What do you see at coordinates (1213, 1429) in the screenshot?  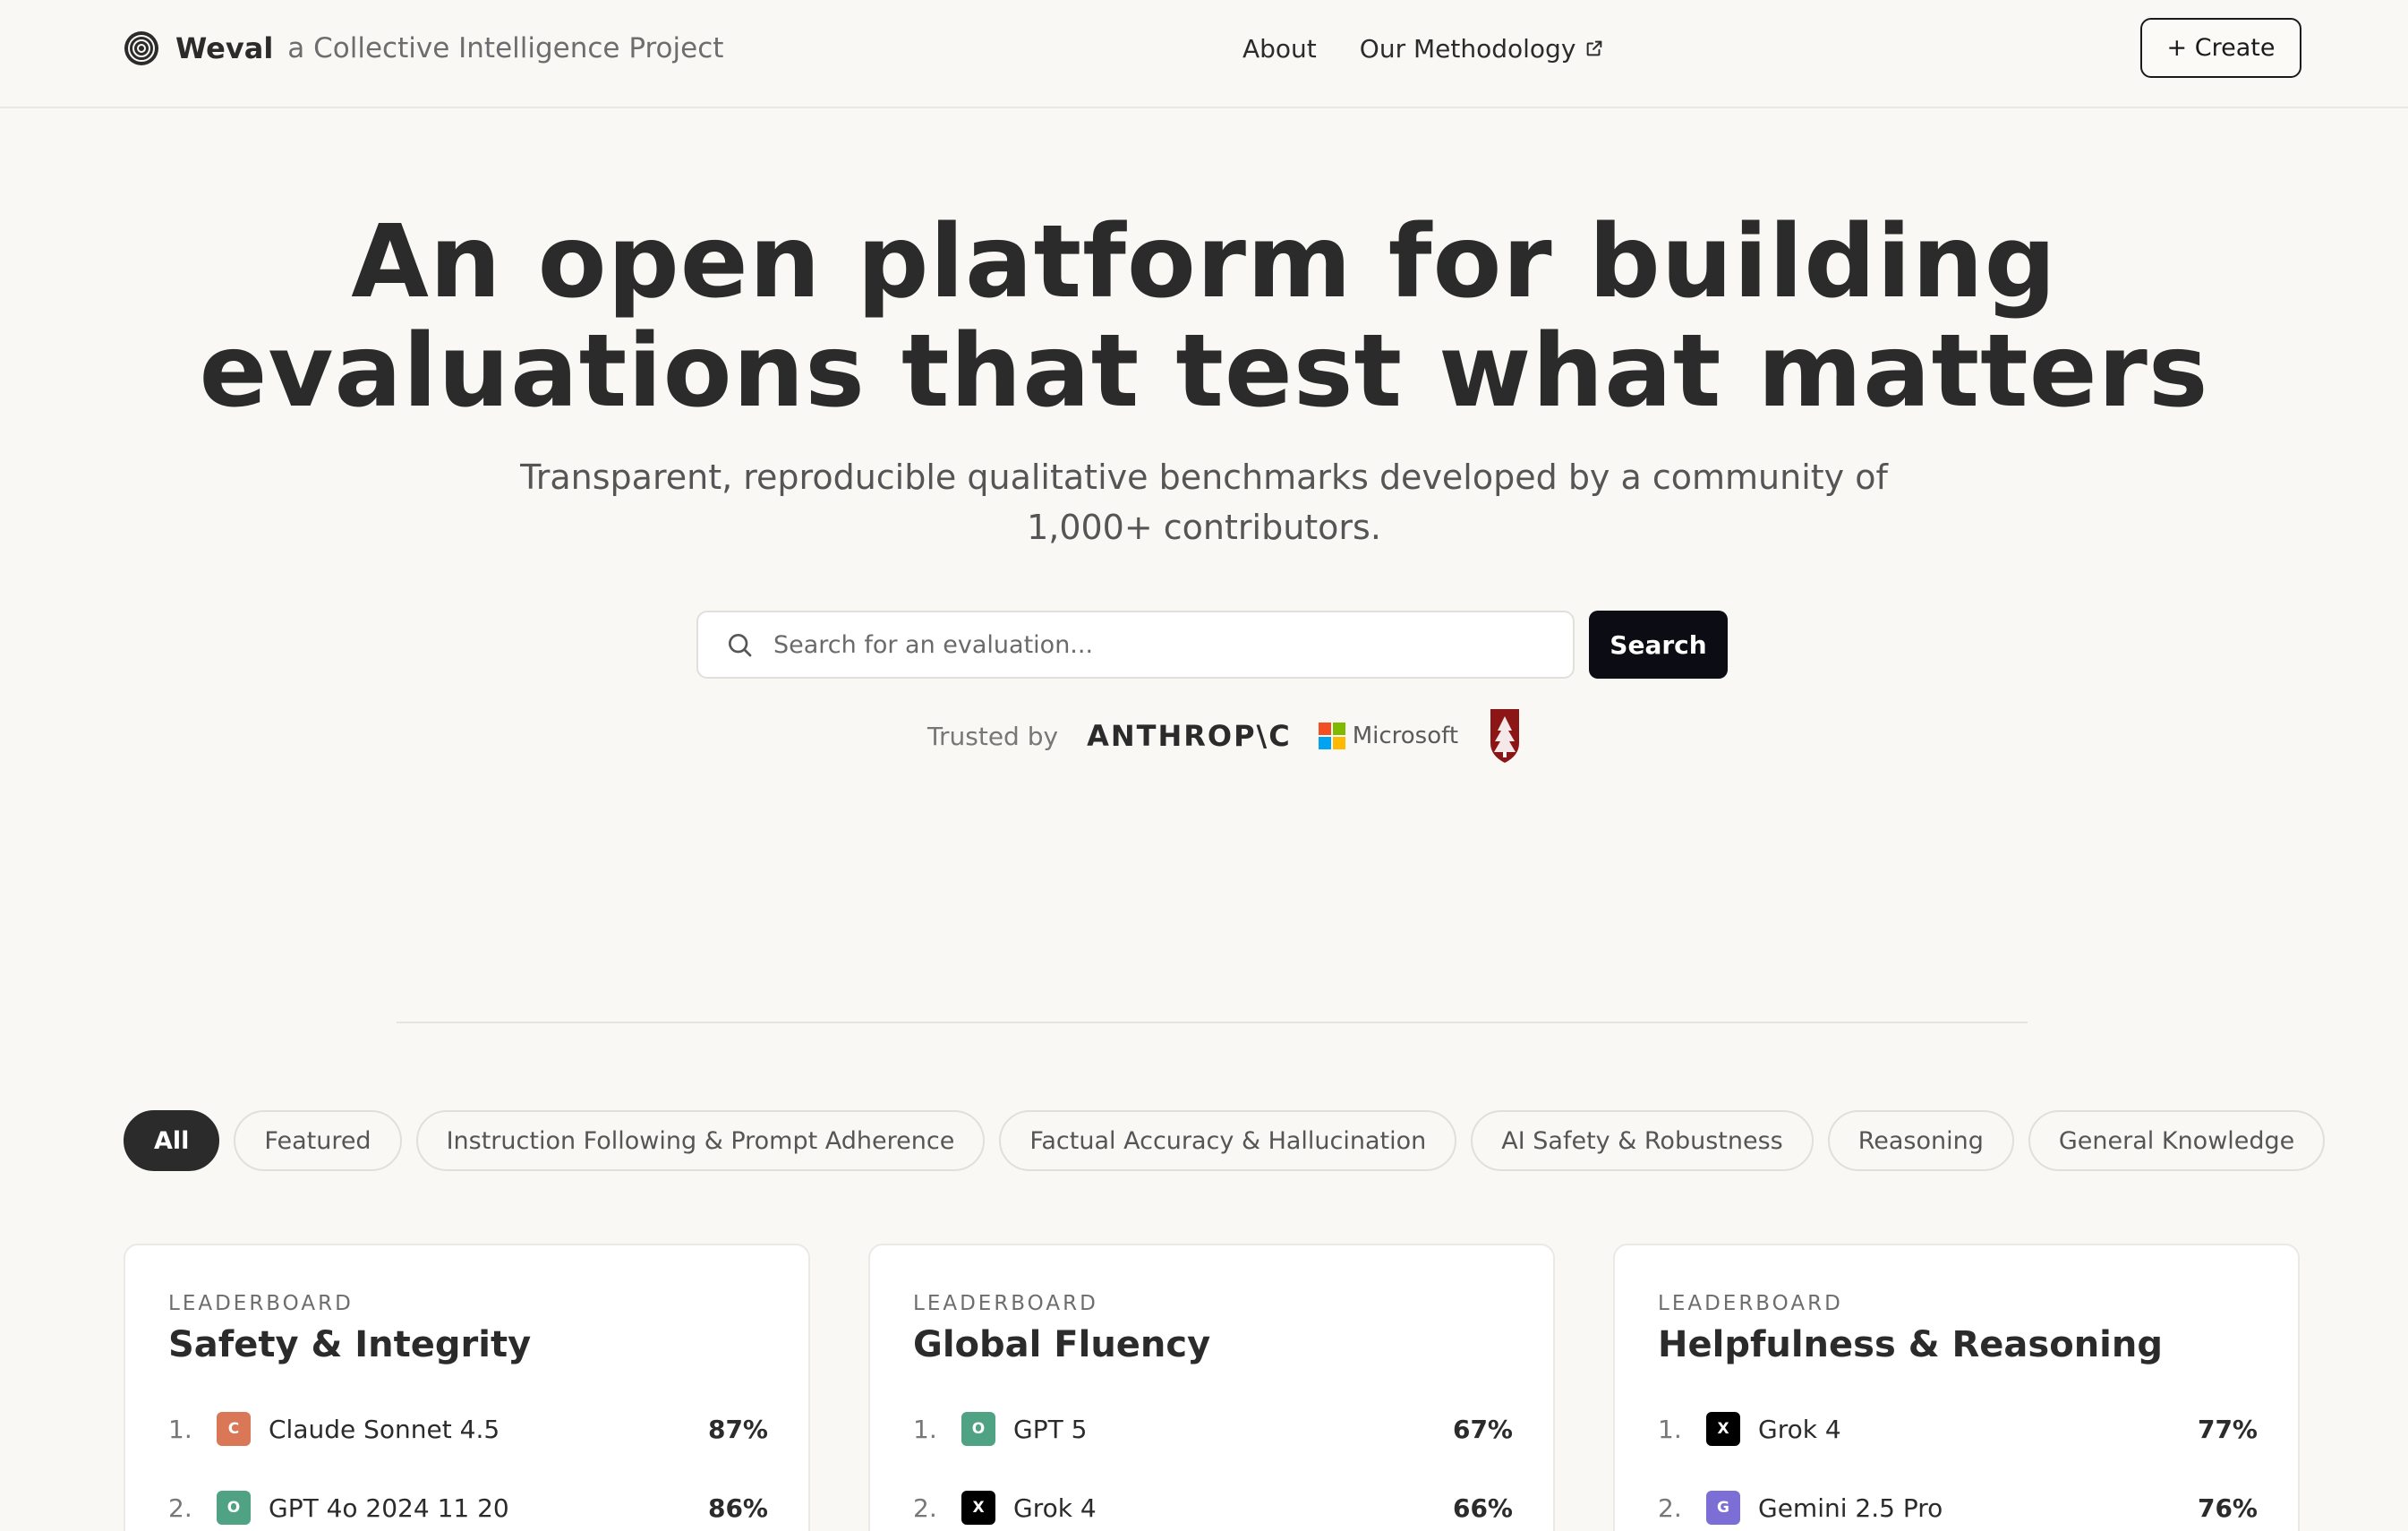 I see `leaderboard-row: 1. O GPT 5 67%` at bounding box center [1213, 1429].